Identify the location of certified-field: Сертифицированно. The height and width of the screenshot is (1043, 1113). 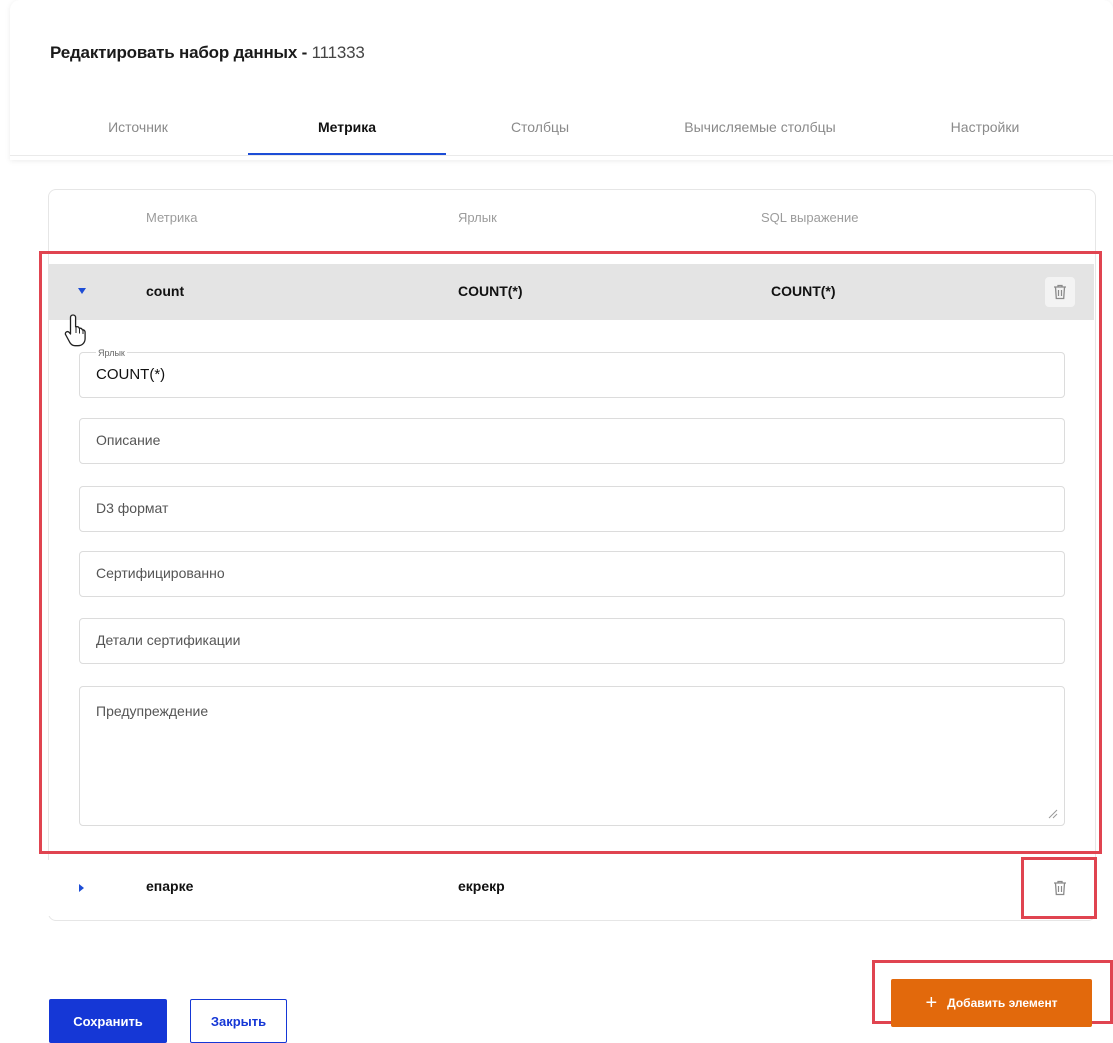
(572, 574).